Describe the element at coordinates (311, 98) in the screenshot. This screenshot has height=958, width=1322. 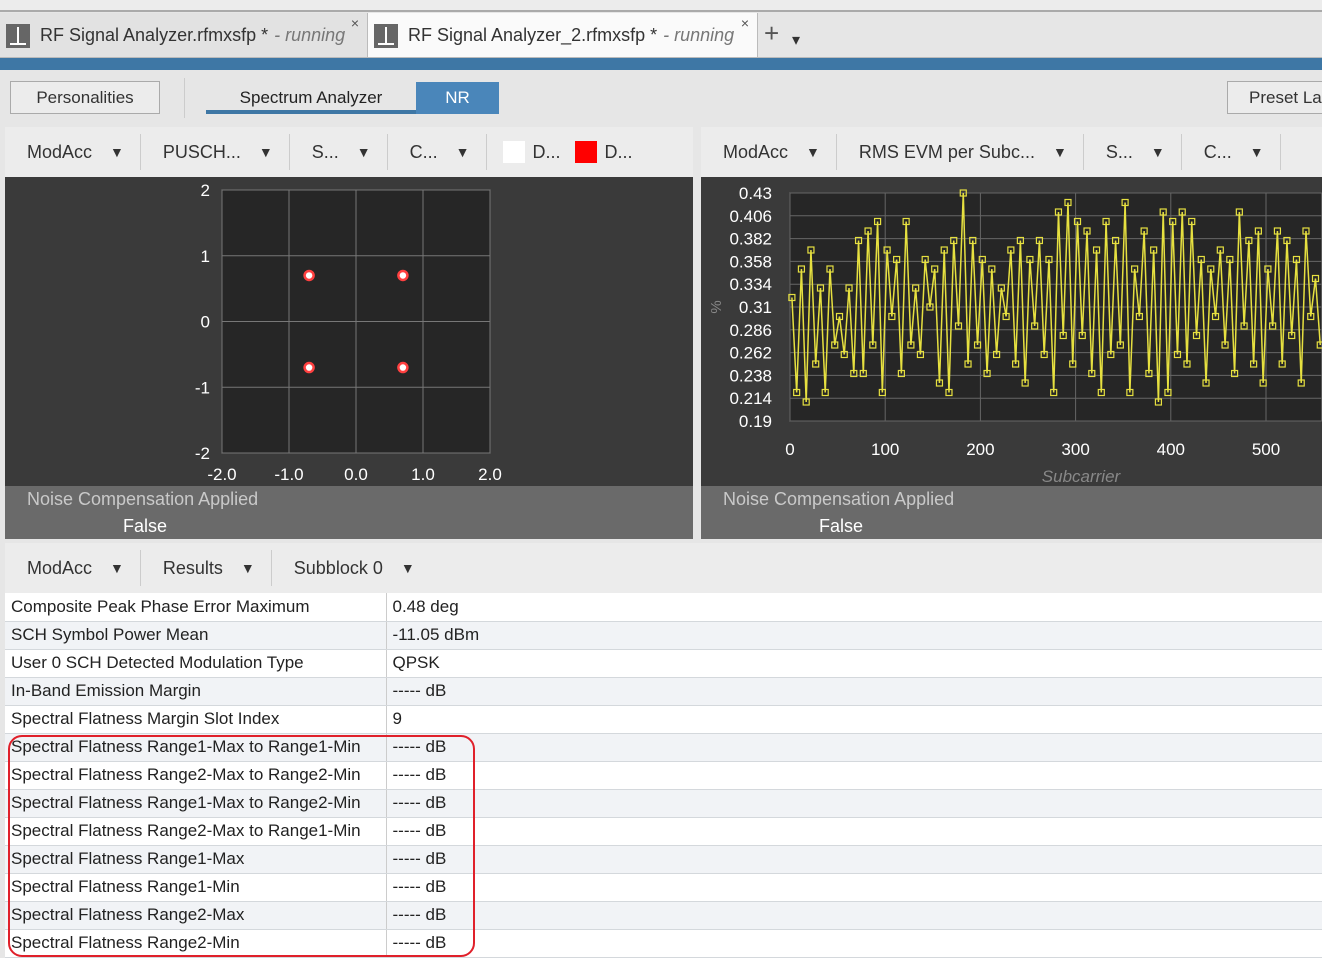
I see `tab-spectrum-analyzer: Spectrum Analyzer` at that location.